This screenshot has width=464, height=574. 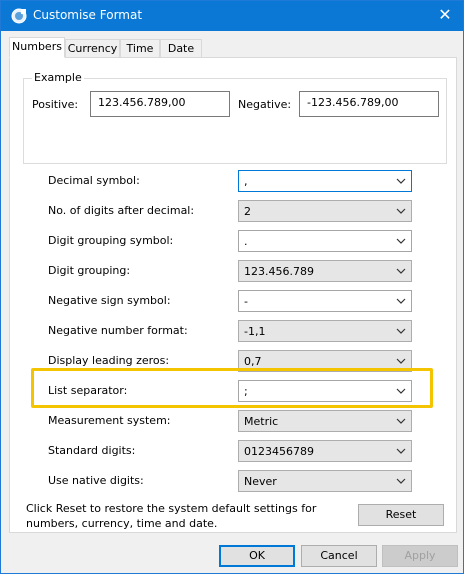 I want to click on negative-example-field: -123.456.789,00, so click(x=369, y=104).